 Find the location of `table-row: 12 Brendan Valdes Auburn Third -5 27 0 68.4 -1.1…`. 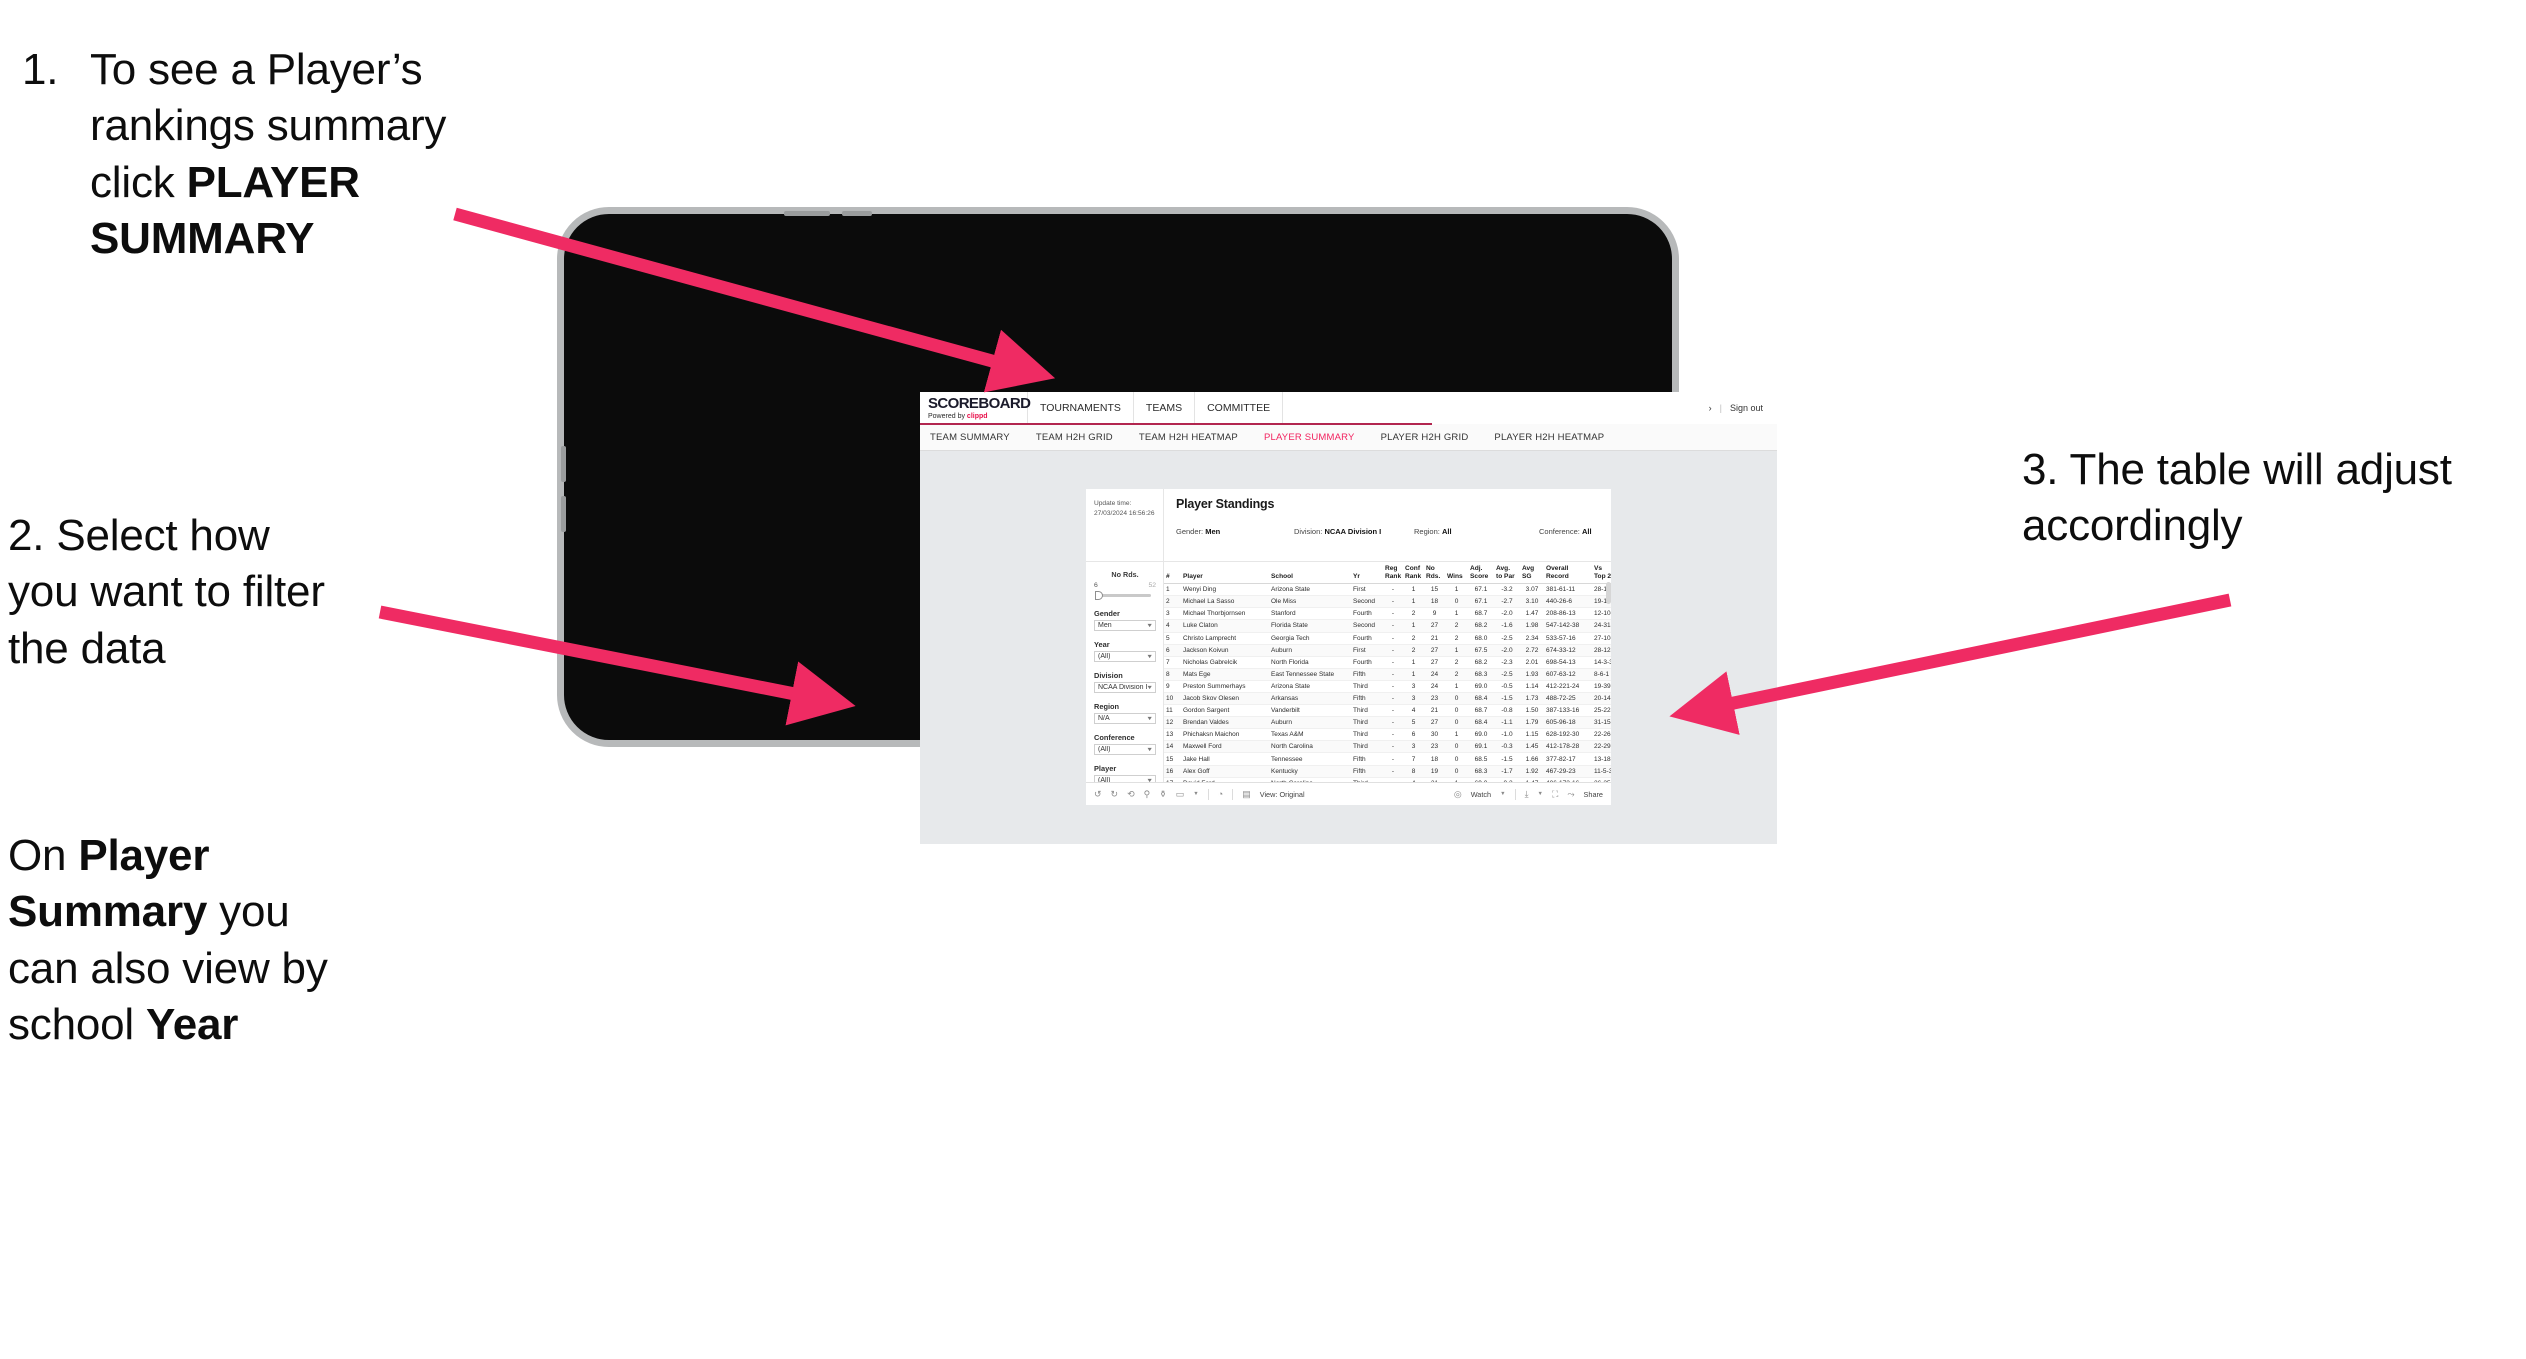

table-row: 12 Brendan Valdes Auburn Third -5 27 0 68.4 -1.1… is located at coordinates (1387, 723).